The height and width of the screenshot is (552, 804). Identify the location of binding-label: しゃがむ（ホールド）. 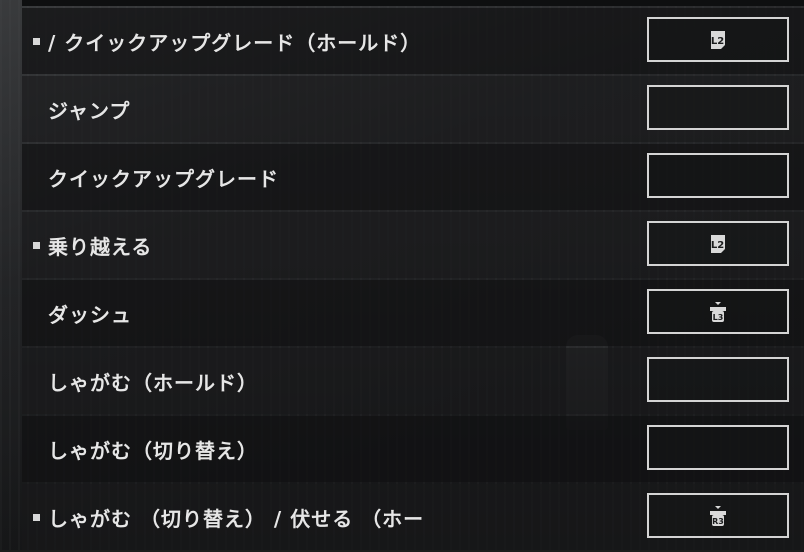
(153, 382).